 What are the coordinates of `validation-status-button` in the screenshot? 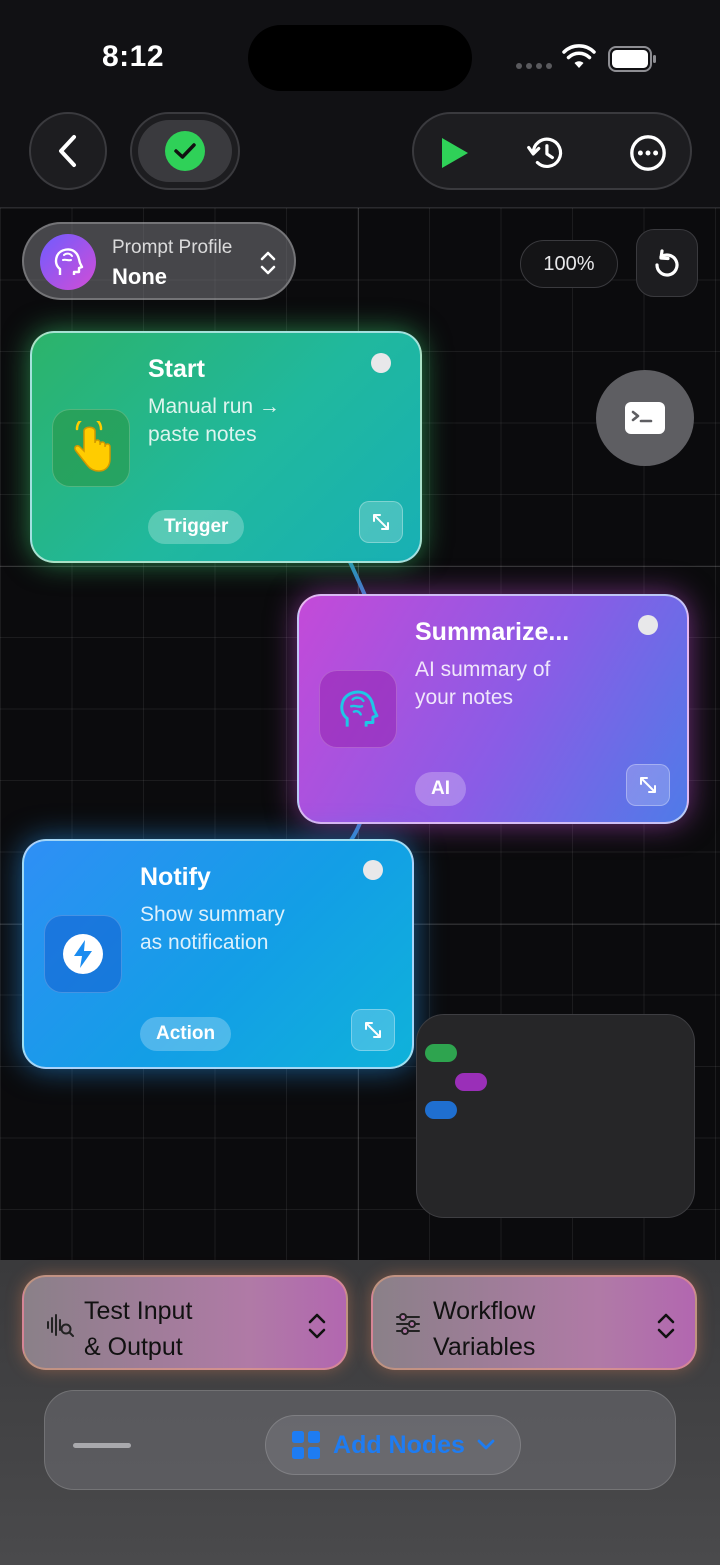 It's located at (185, 151).